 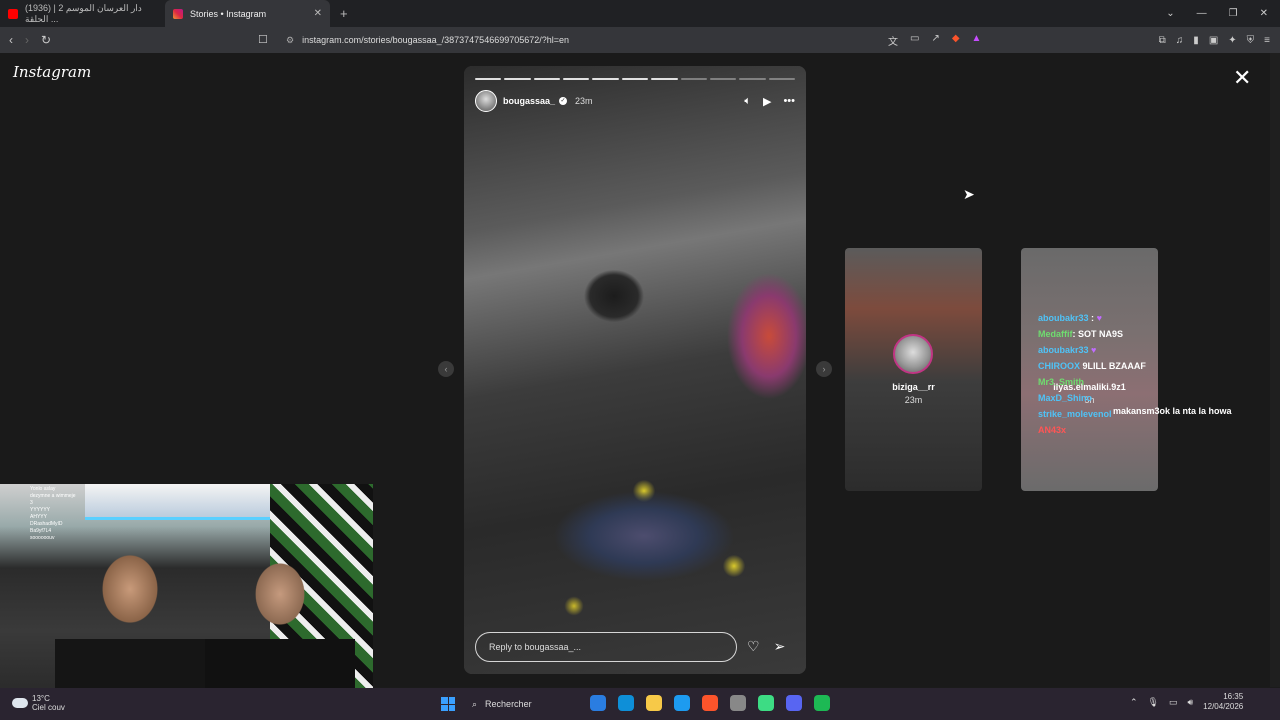 I want to click on wallet-icon: ▣, so click(x=1213, y=40).